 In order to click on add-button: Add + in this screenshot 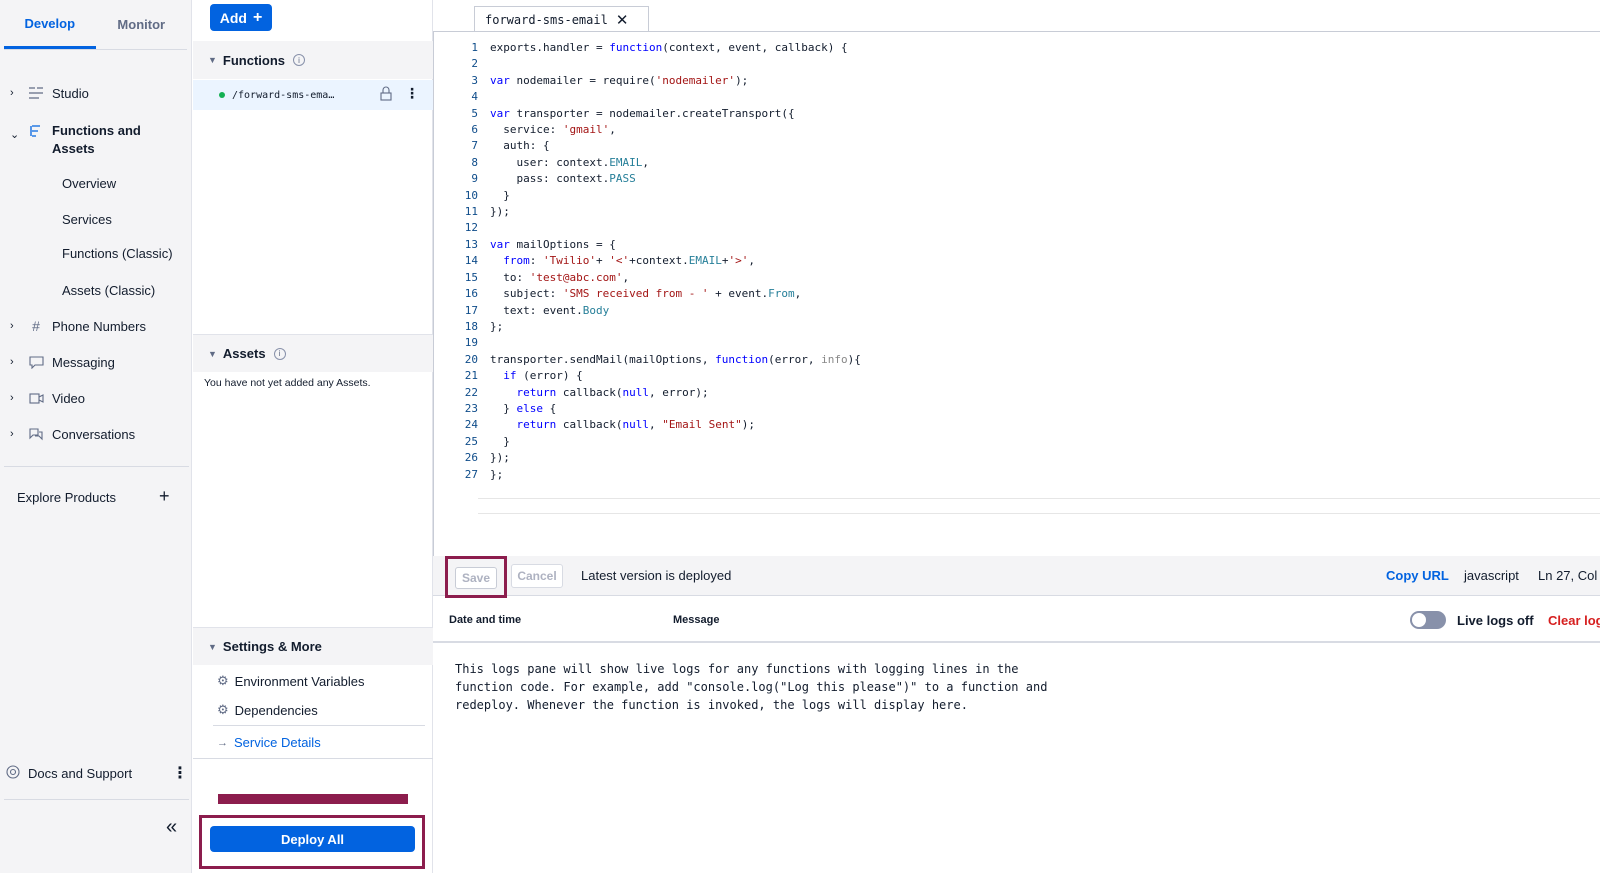, I will do `click(241, 17)`.